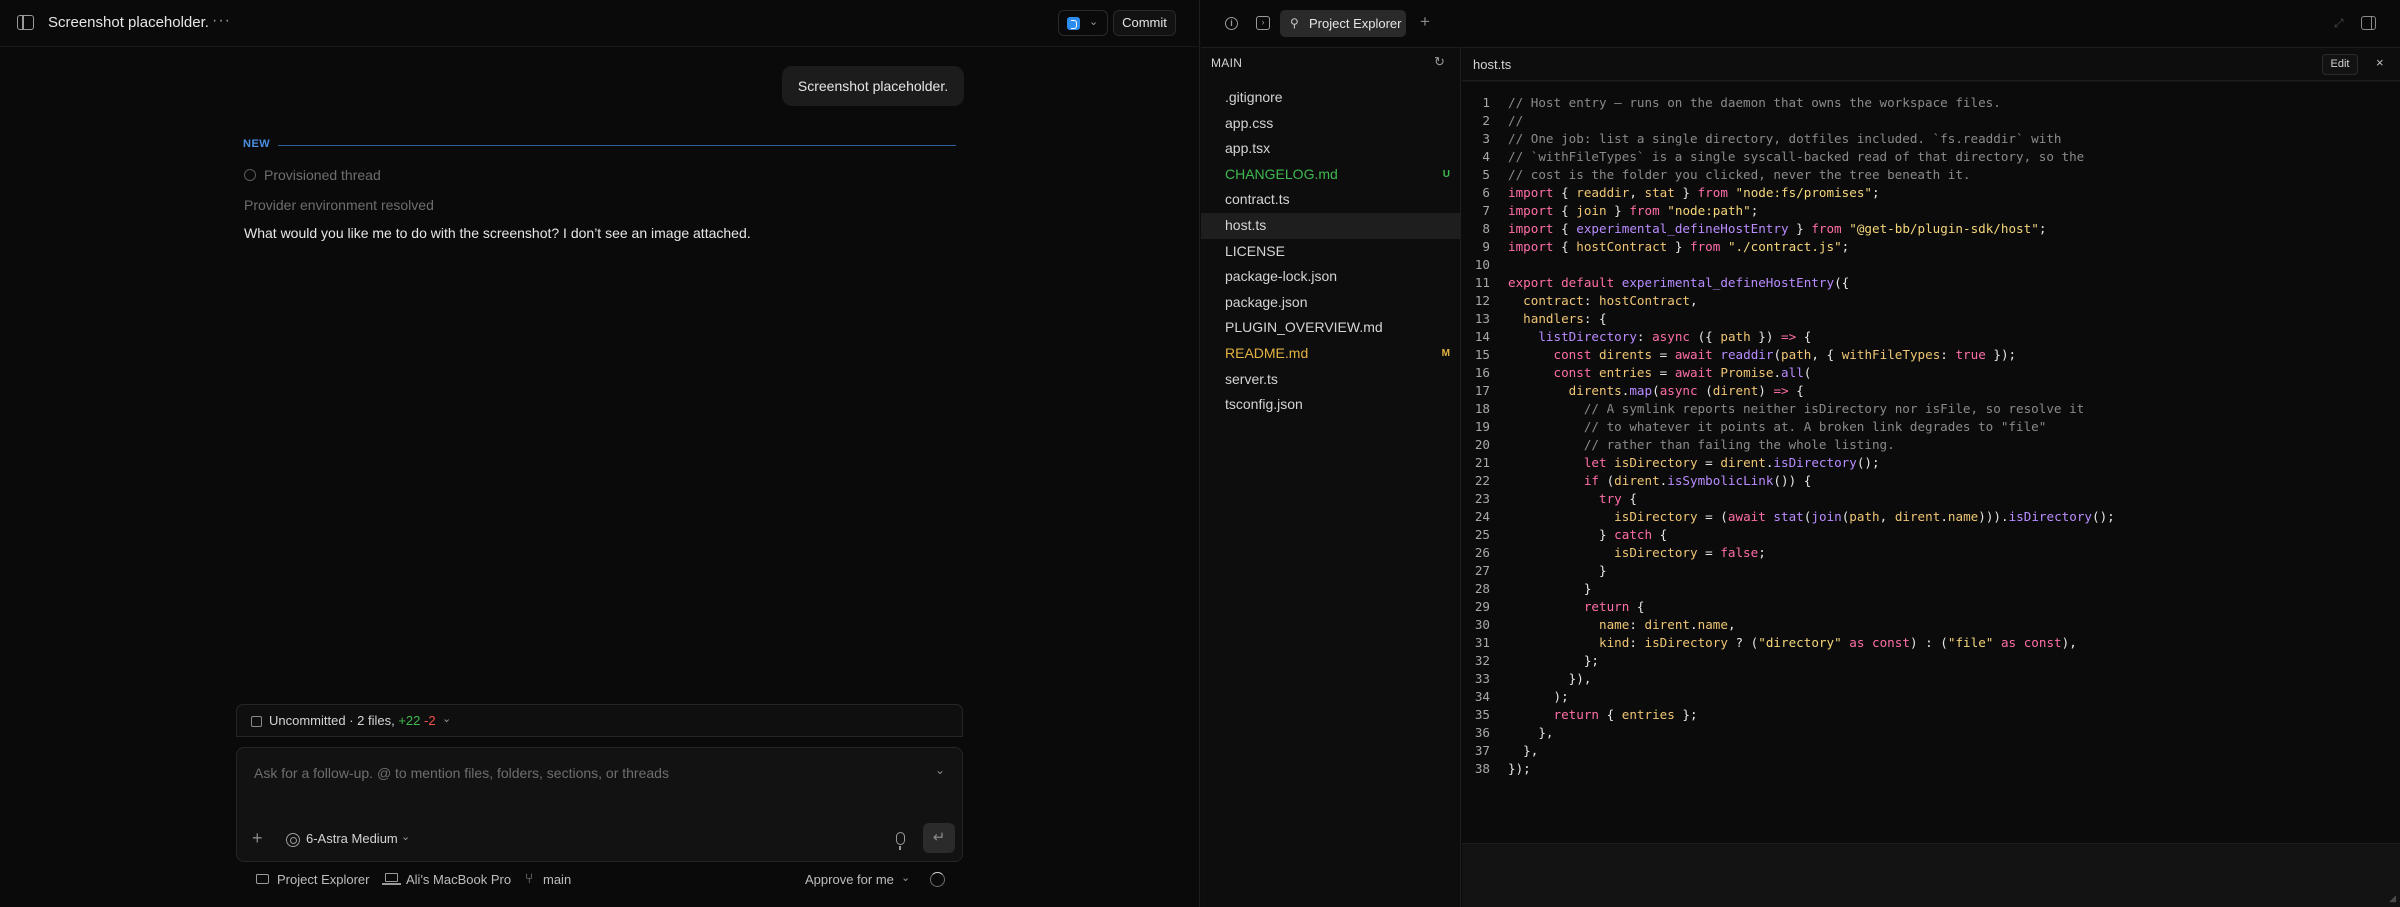  What do you see at coordinates (939, 838) in the screenshot?
I see `send-button: ↵` at bounding box center [939, 838].